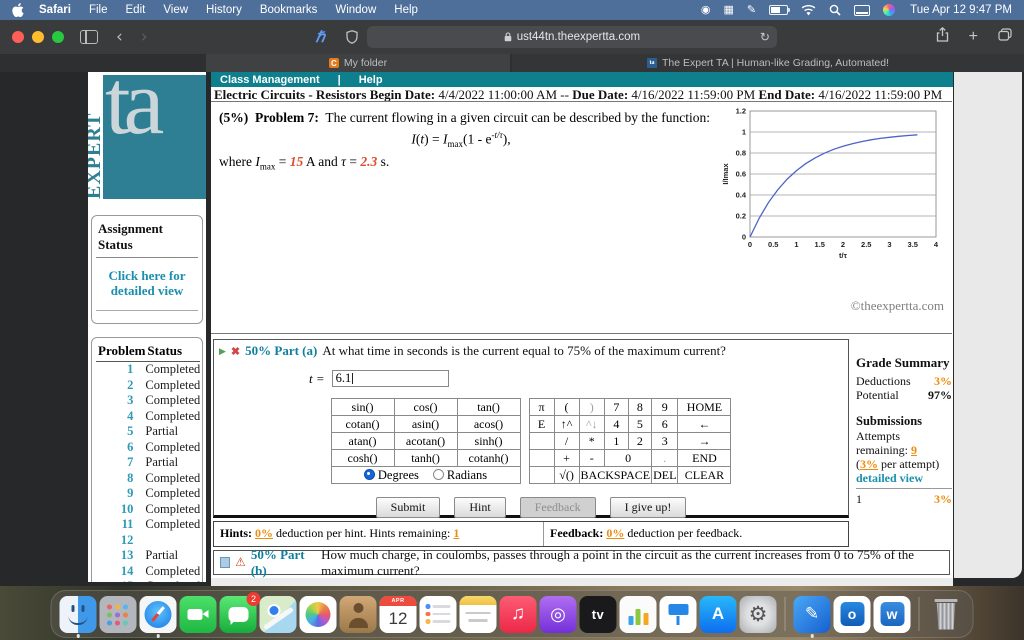 The height and width of the screenshot is (640, 1024). I want to click on screen-record-icon: ◉, so click(706, 10).